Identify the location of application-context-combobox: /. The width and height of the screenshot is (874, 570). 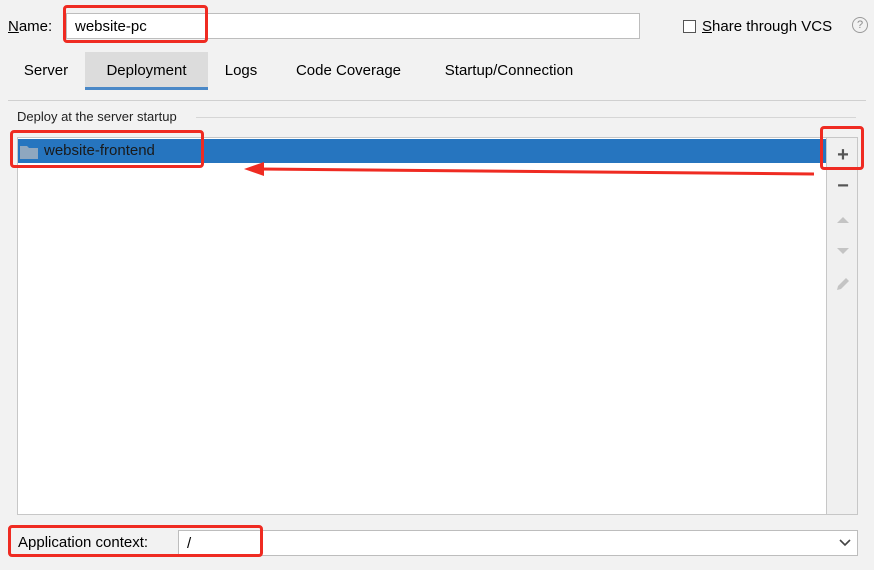
(518, 543).